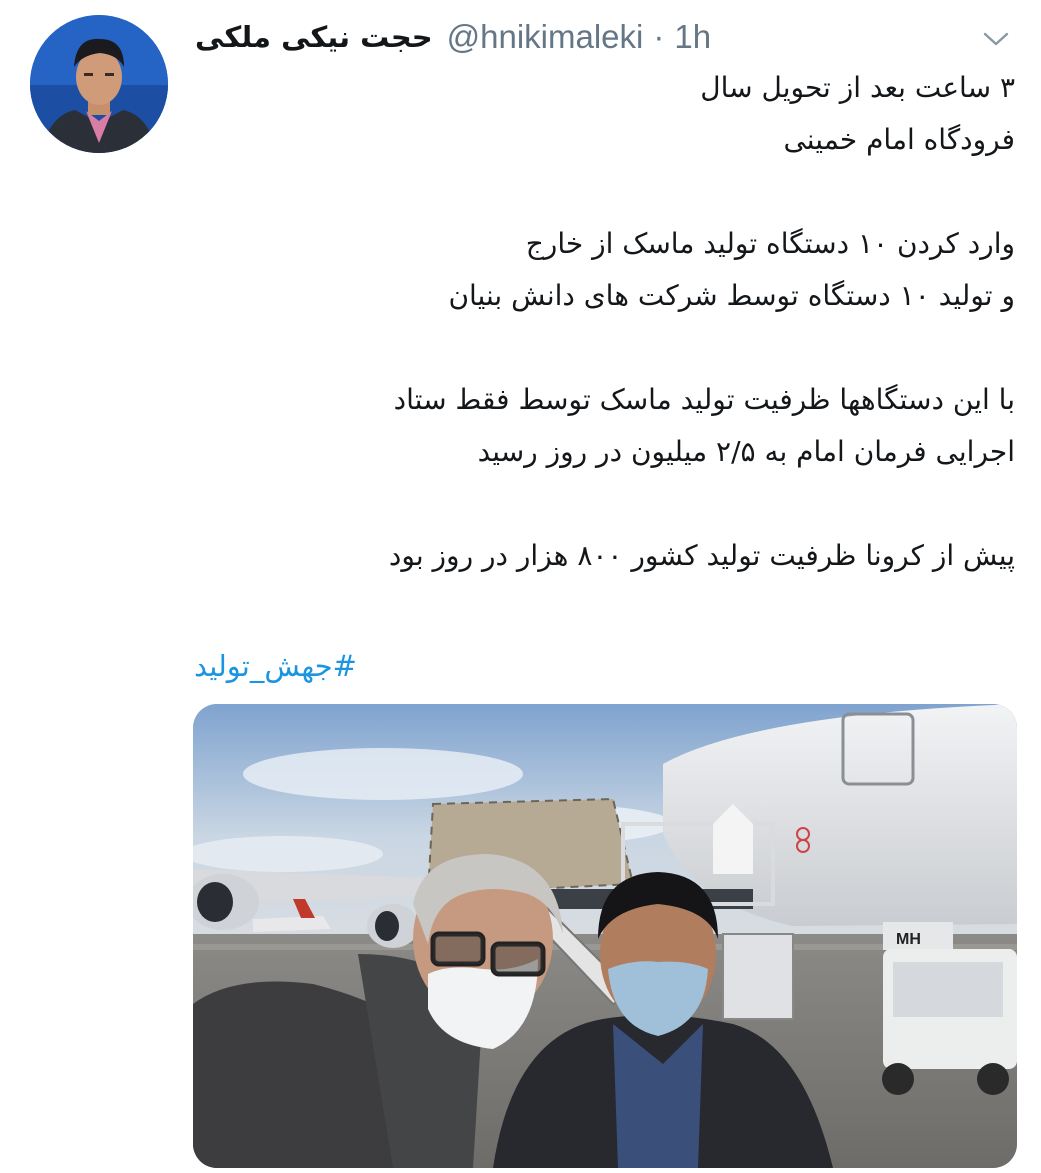  I want to click on tweet-timestamp: 1h, so click(692, 37).